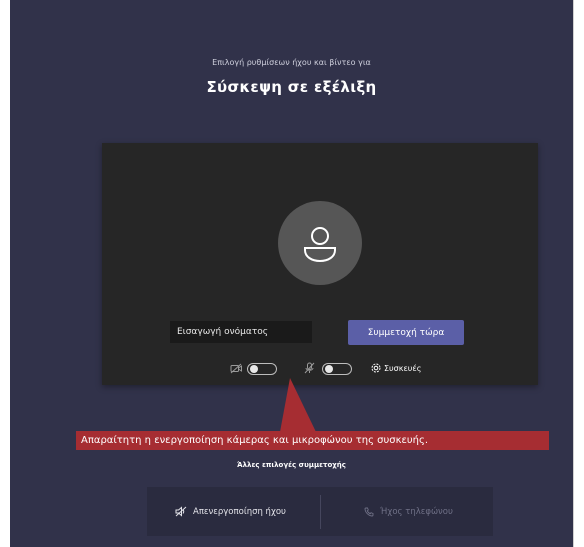 The height and width of the screenshot is (547, 584). I want to click on name-input, so click(241, 332).